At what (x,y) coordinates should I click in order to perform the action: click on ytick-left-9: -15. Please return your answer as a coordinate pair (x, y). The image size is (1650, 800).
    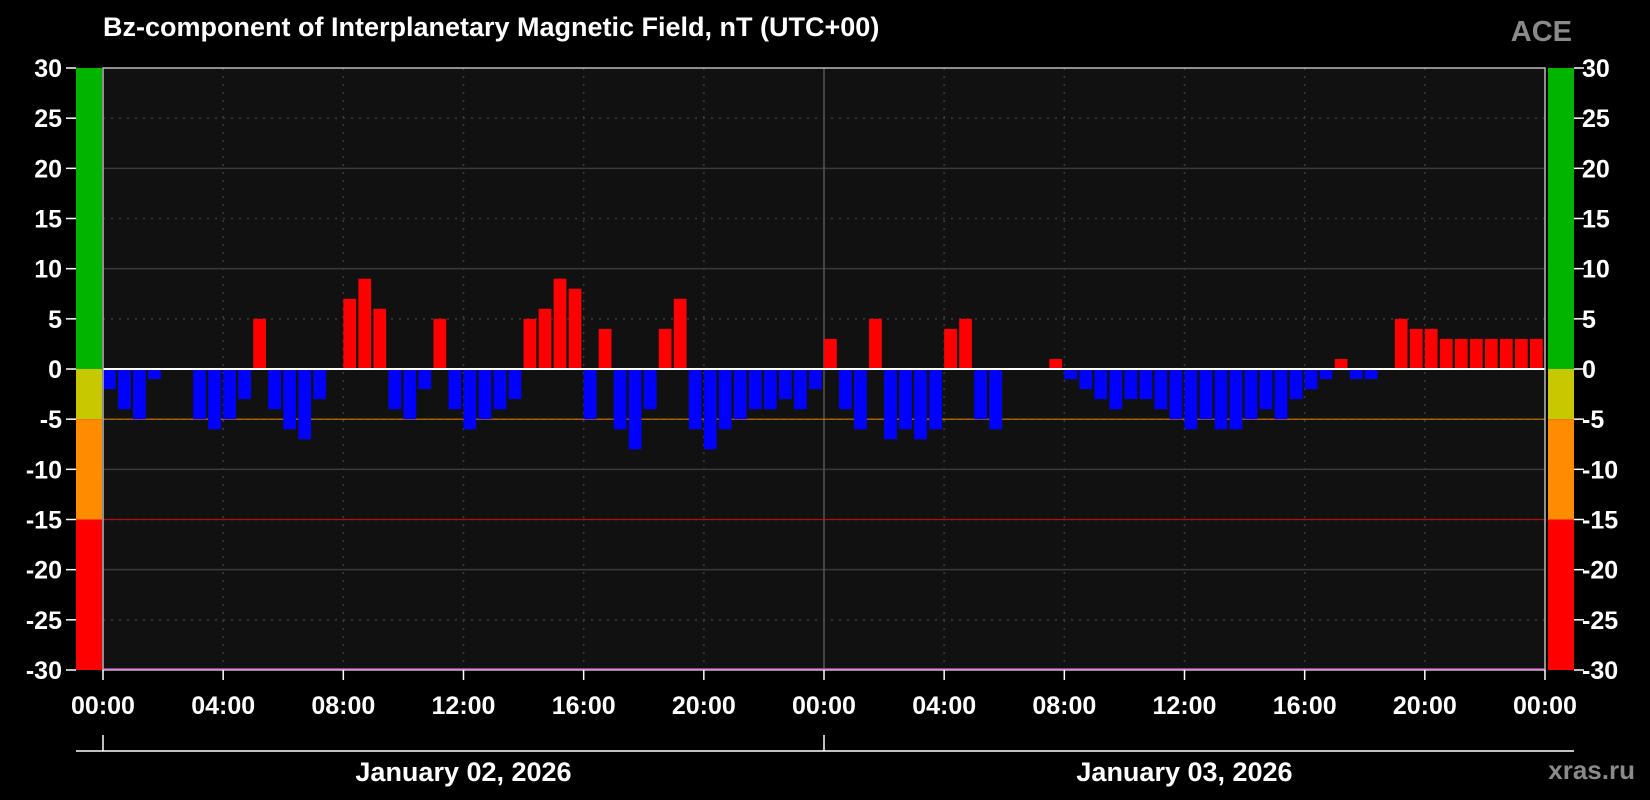
    Looking at the image, I should click on (44, 521).